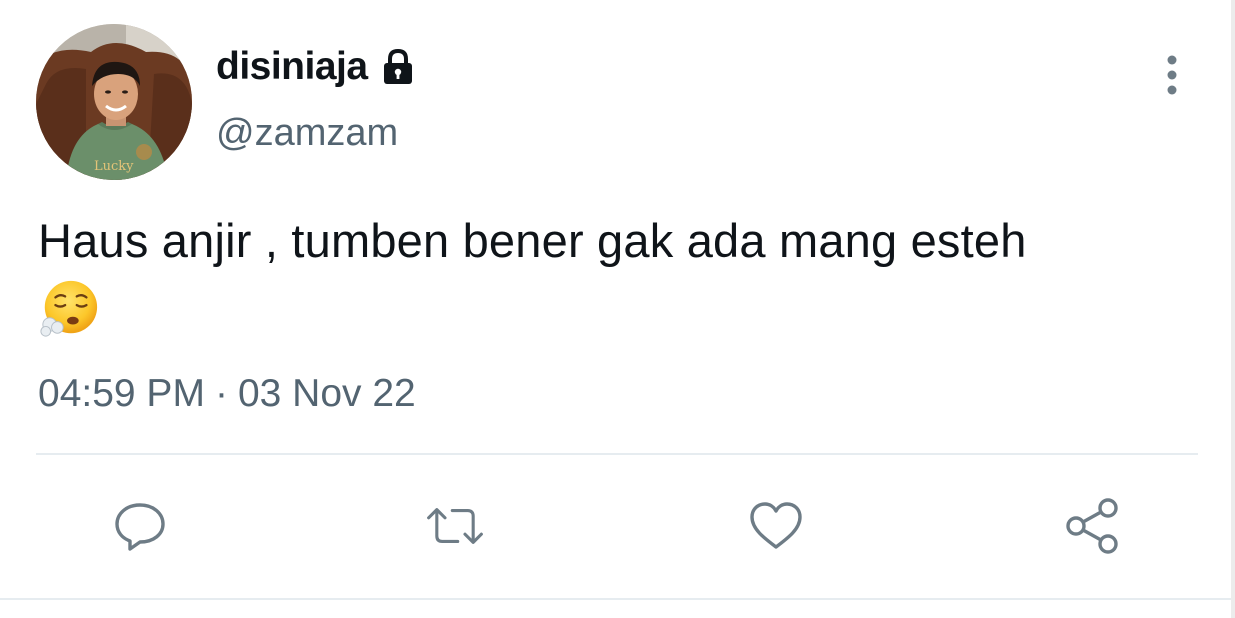 The width and height of the screenshot is (1235, 618). Describe the element at coordinates (617, 454) in the screenshot. I see `divider` at that location.